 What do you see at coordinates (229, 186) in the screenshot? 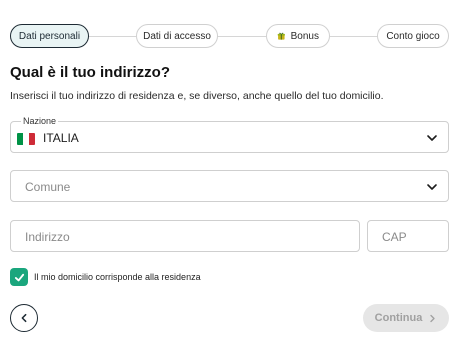
I see `comune-select: Comune` at bounding box center [229, 186].